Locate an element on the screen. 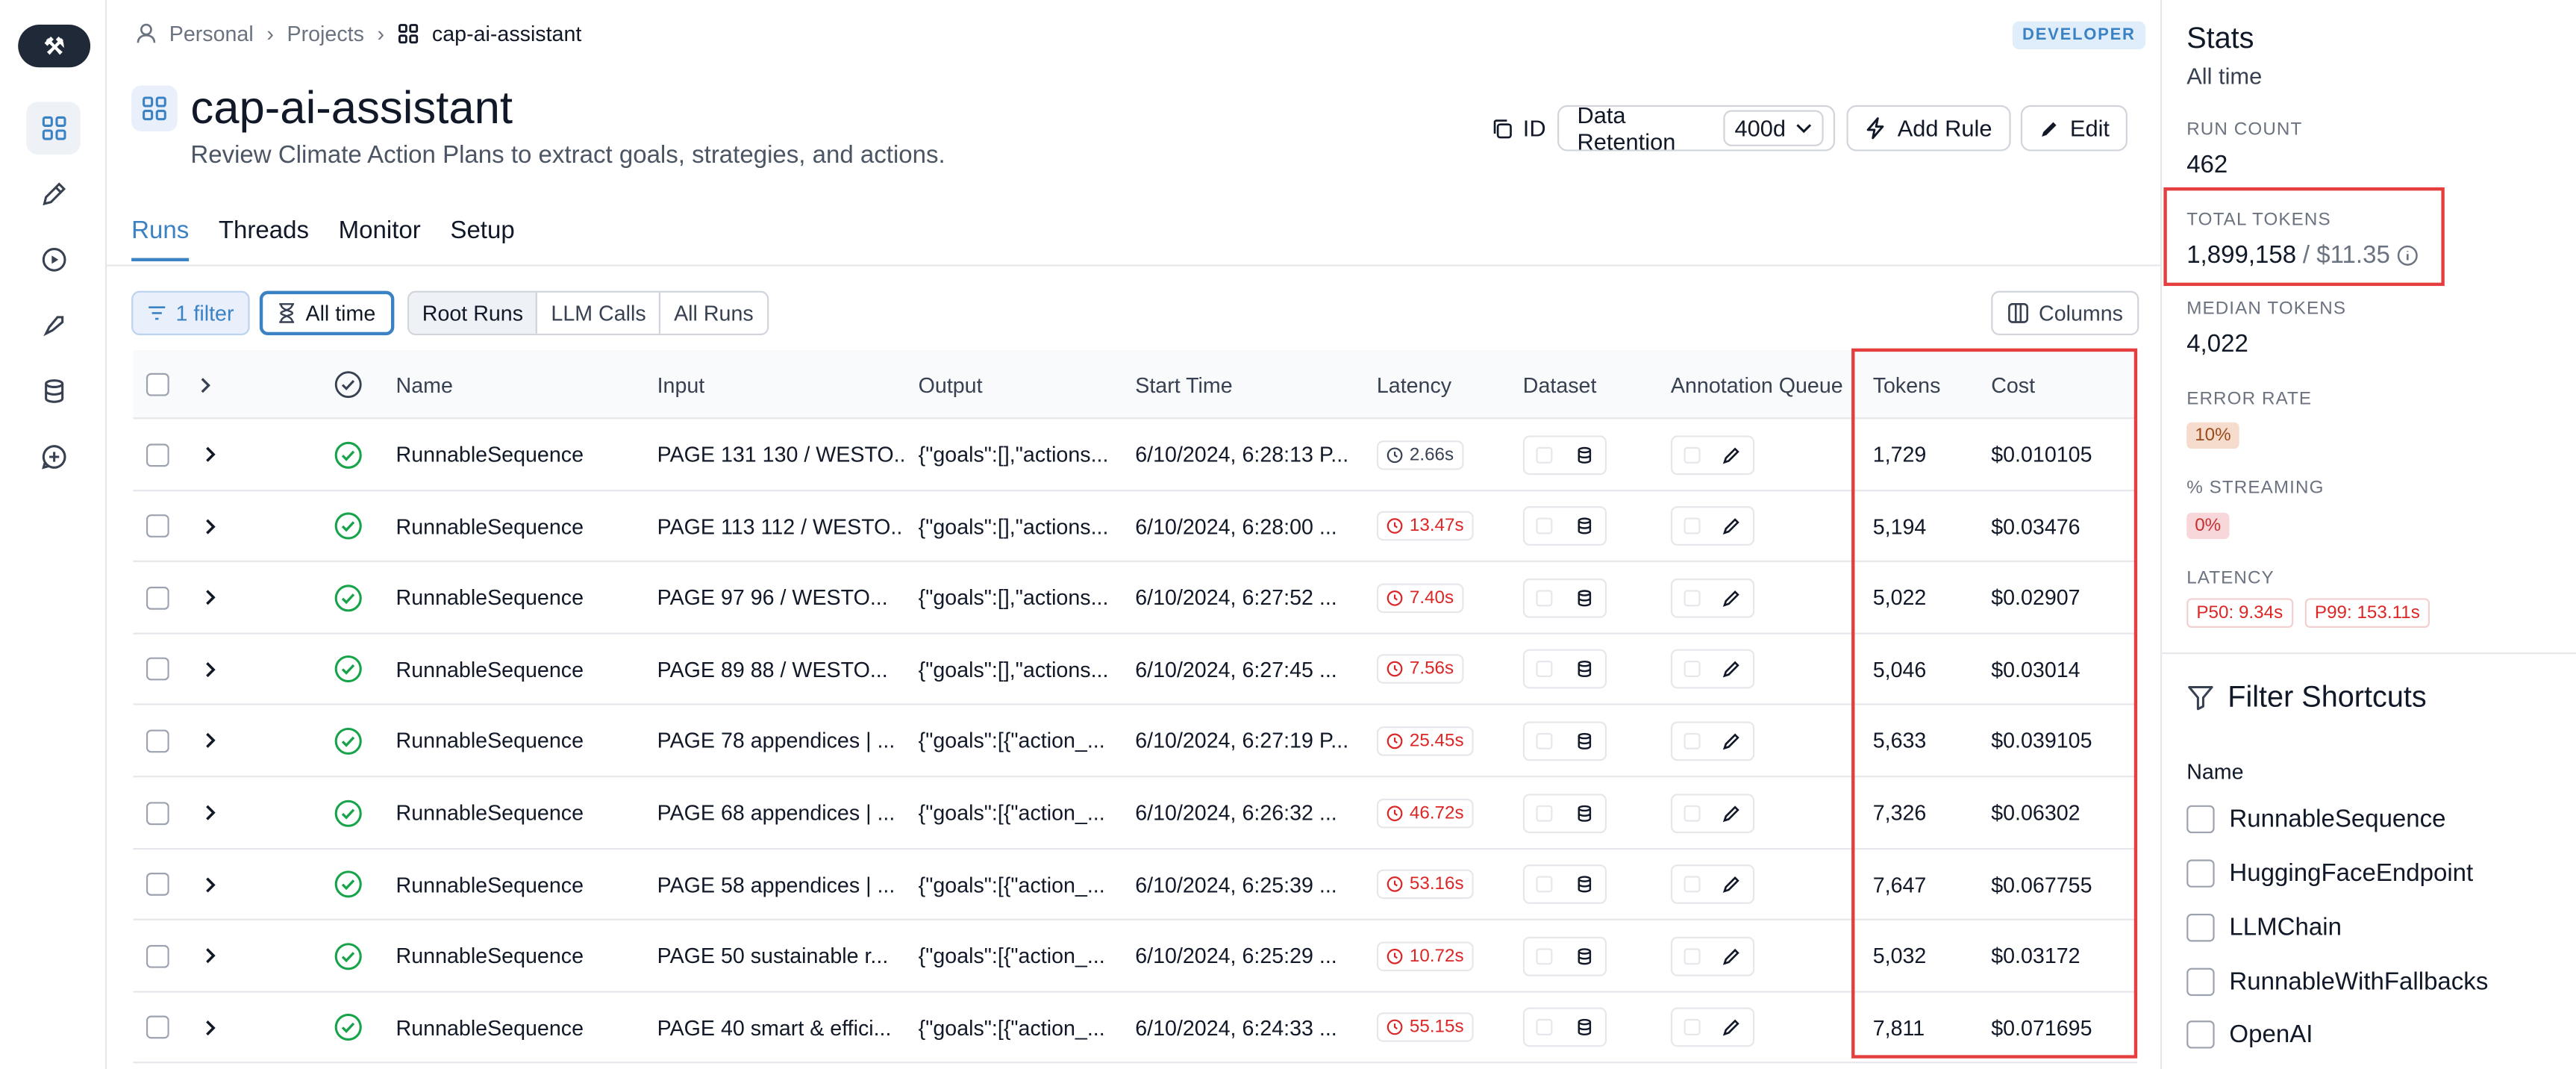 This screenshot has height=1069, width=2576. p50-badge: P50: 9.34s is located at coordinates (2239, 613).